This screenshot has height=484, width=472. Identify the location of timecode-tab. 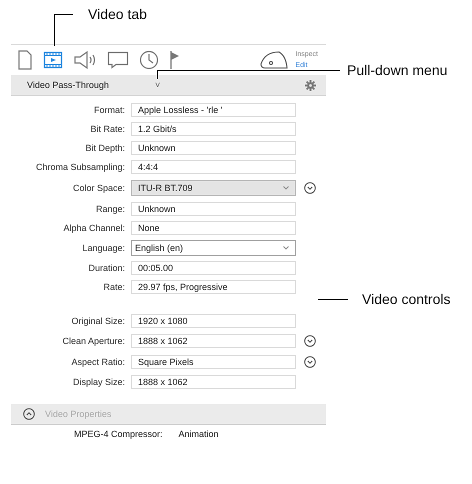
(149, 60).